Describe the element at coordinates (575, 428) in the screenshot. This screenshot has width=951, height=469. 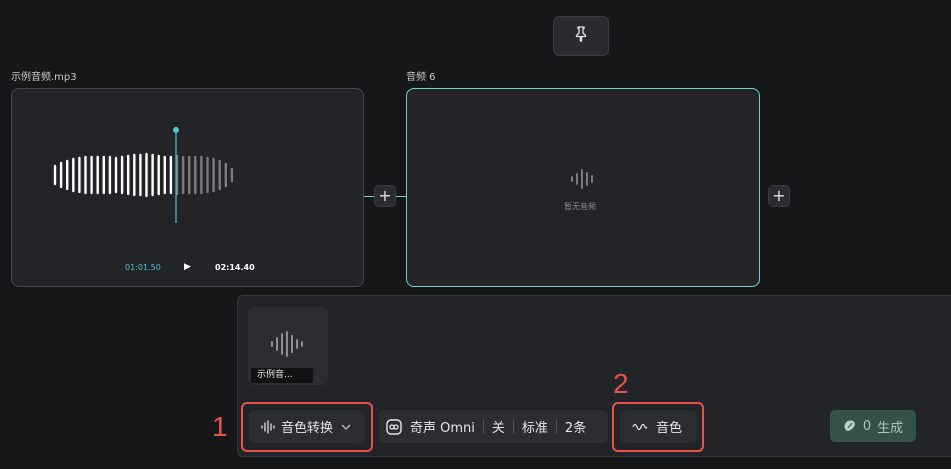
I see `model-count-value: 2条` at that location.